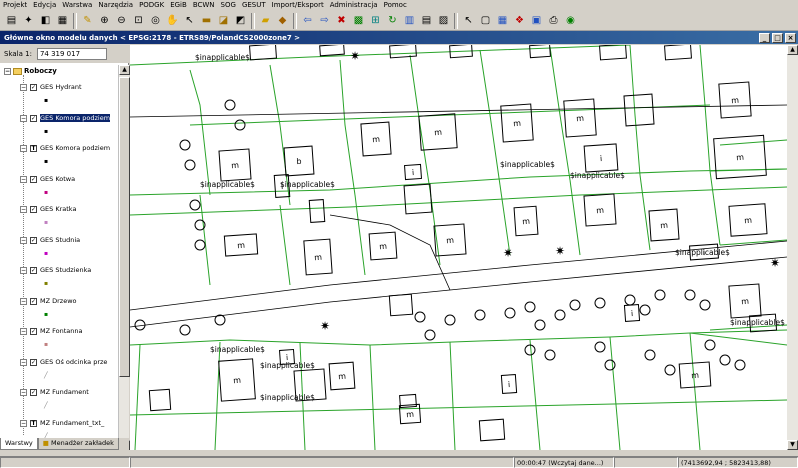 The height and width of the screenshot is (468, 798). What do you see at coordinates (519, 20) in the screenshot?
I see `color-palette-icon: ❖` at bounding box center [519, 20].